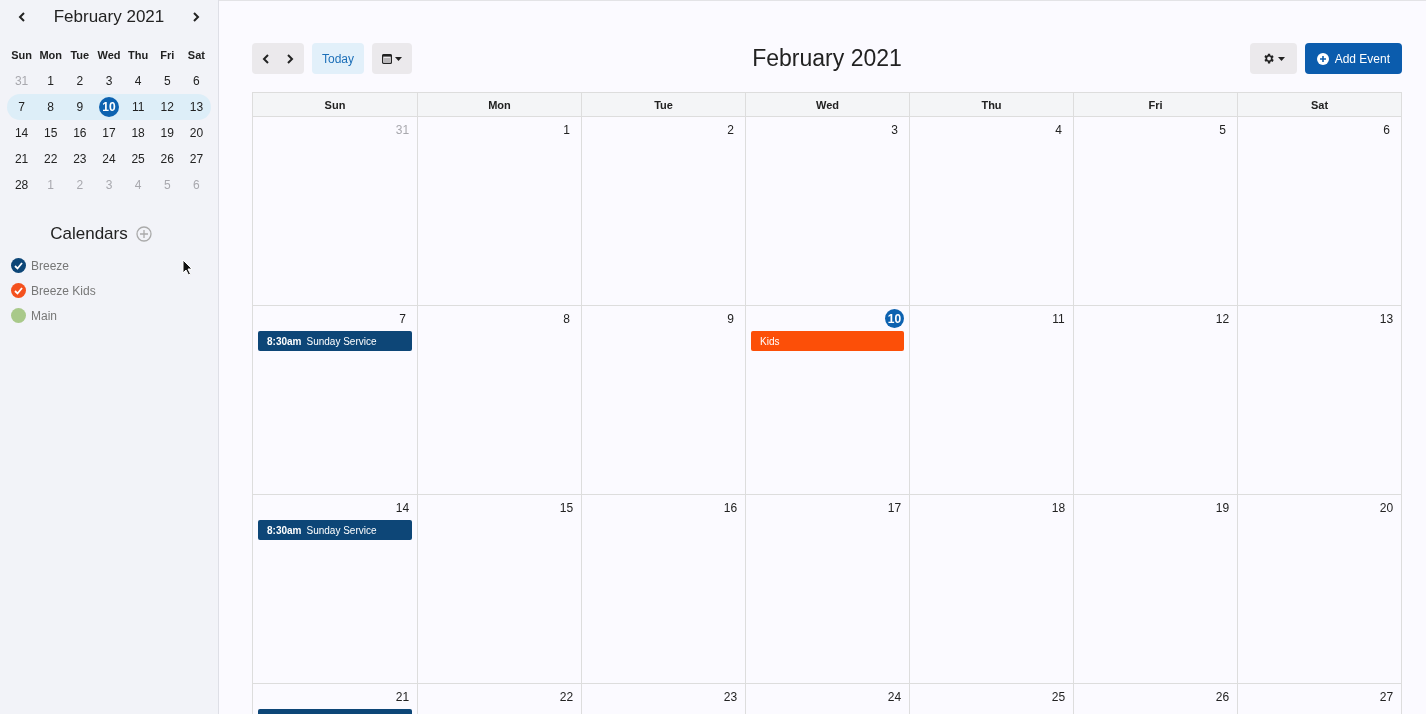 The height and width of the screenshot is (714, 1426). What do you see at coordinates (109, 159) in the screenshot?
I see `mini-calendar-day: 24` at bounding box center [109, 159].